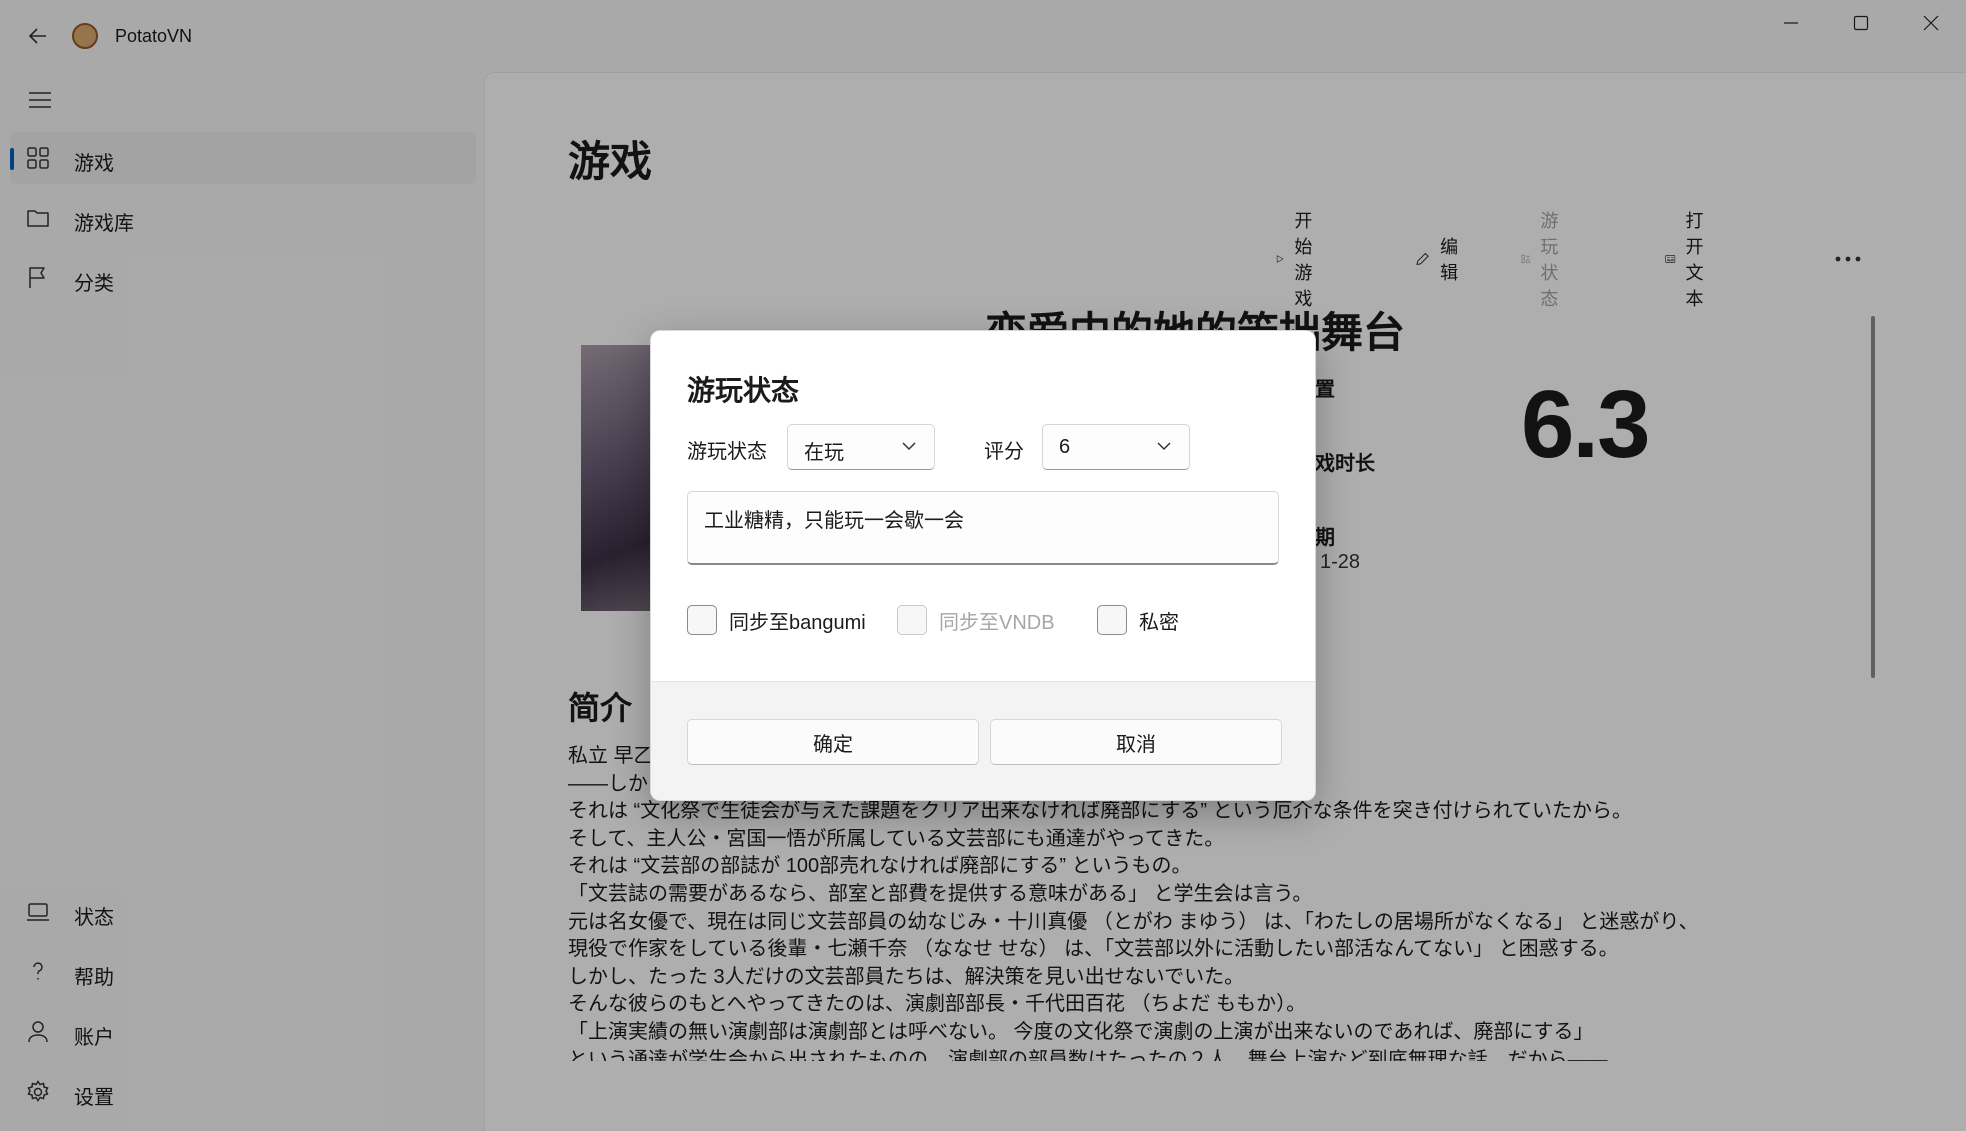  Describe the element at coordinates (1065, 447) in the screenshot. I see `score-dropdown-value: 6` at that location.